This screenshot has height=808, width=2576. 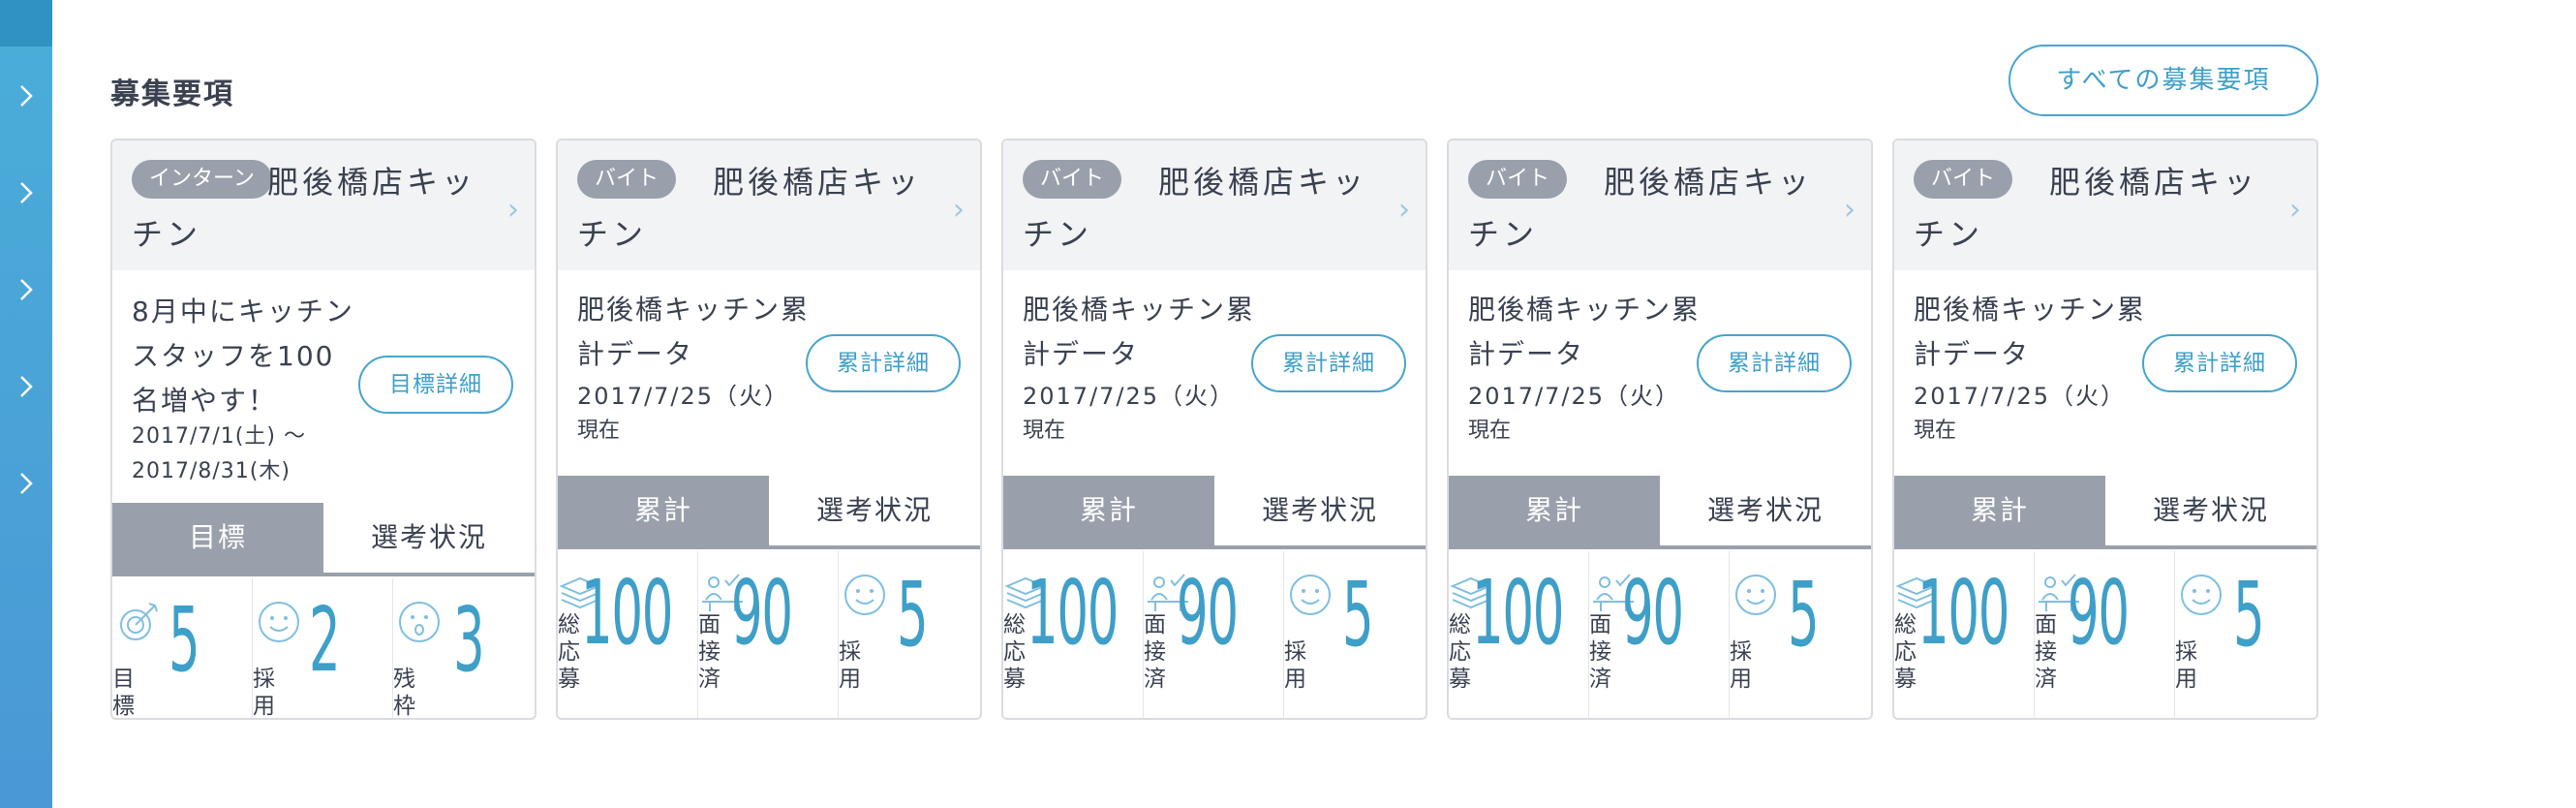 What do you see at coordinates (139, 621) in the screenshot?
I see `target-icon` at bounding box center [139, 621].